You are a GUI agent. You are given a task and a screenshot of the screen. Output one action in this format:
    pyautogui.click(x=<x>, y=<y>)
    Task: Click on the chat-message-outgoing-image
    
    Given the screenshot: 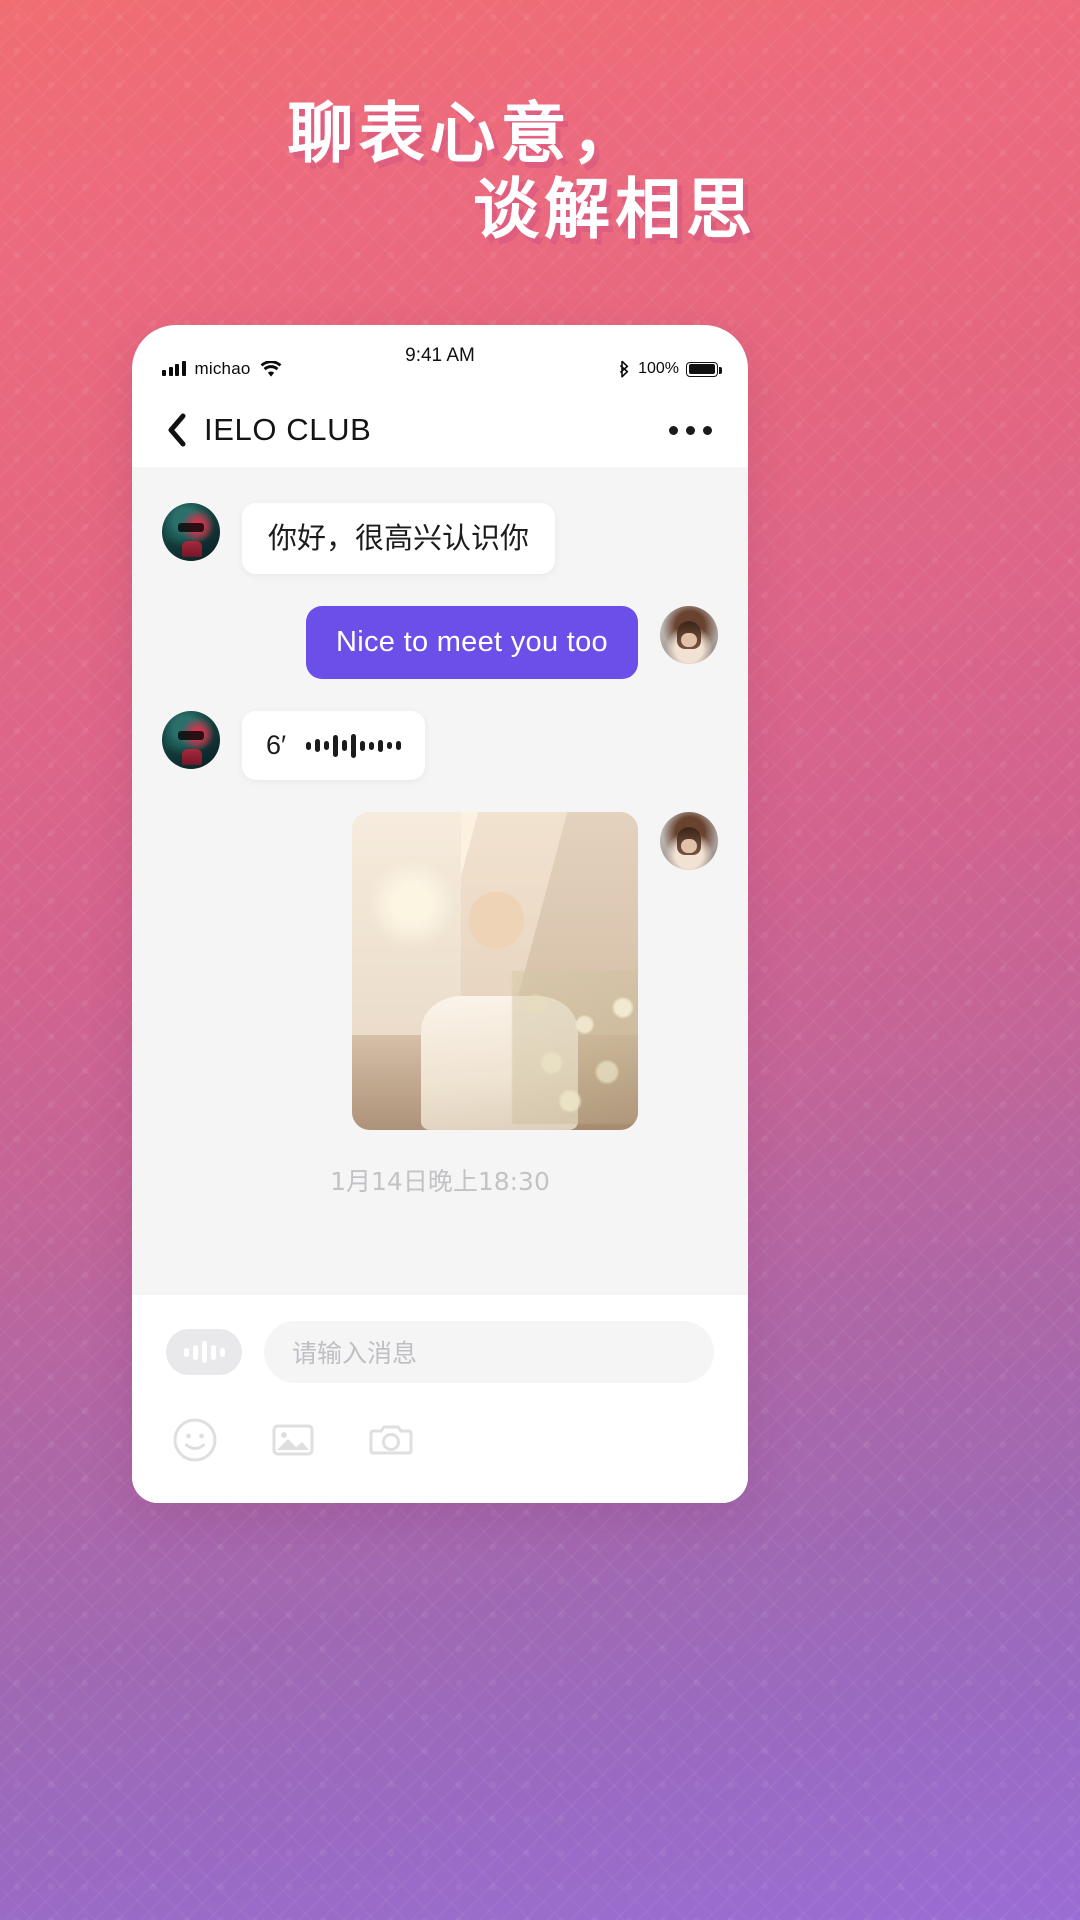 What is the action you would take?
    pyautogui.click(x=440, y=971)
    